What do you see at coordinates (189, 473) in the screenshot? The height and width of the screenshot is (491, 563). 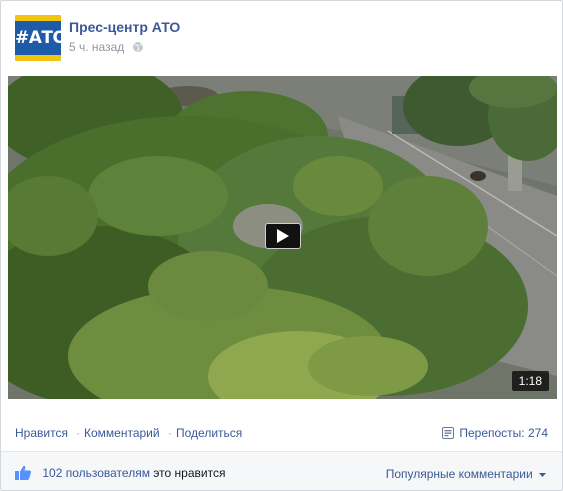 I see `likes-suffix-text: это нравится` at bounding box center [189, 473].